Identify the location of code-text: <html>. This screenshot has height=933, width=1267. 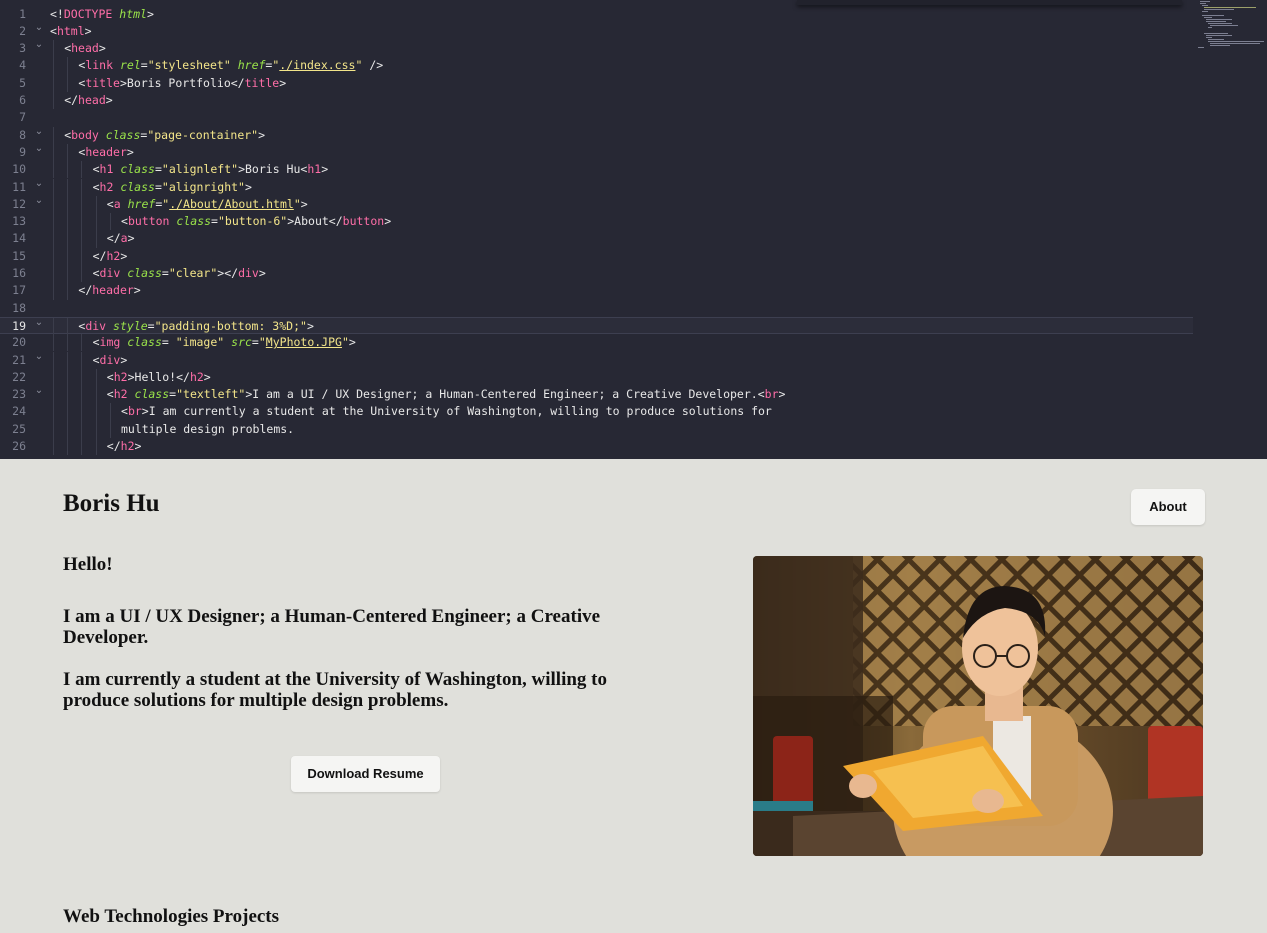
(71, 31).